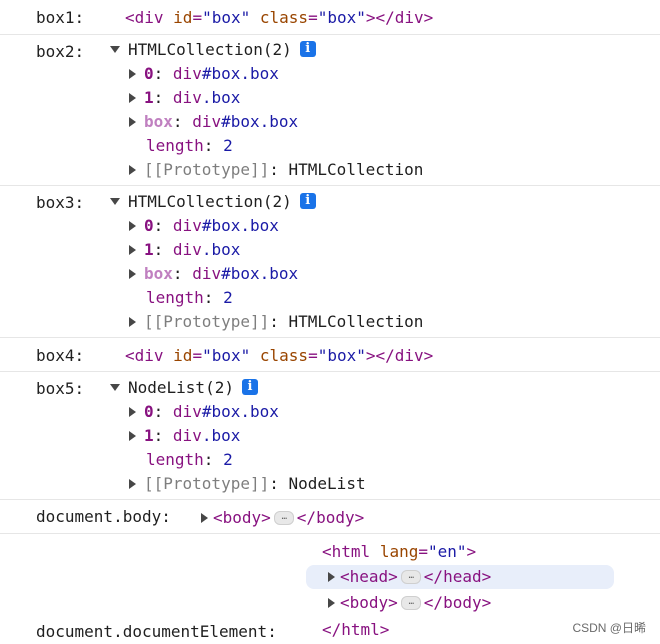 The image size is (660, 644). I want to click on tag-close: </body>, so click(457, 602).